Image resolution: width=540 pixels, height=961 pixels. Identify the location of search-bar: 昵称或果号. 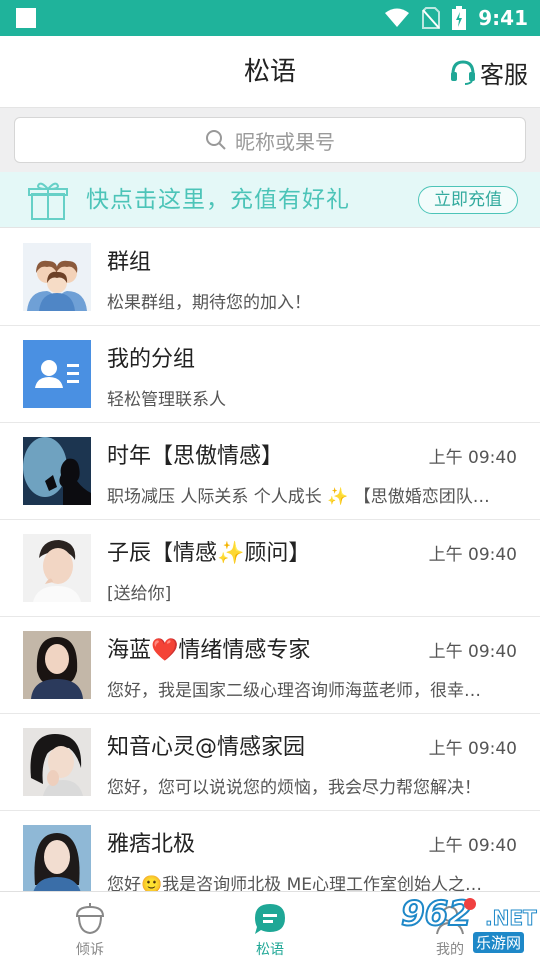
(270, 140).